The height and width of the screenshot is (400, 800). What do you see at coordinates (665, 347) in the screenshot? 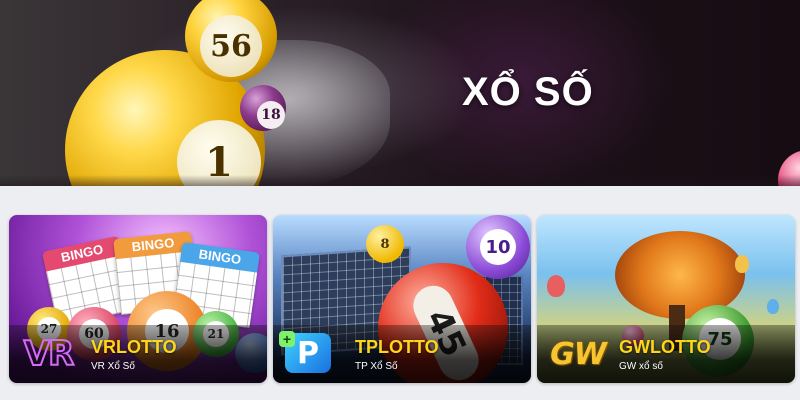
I see `game-name: GWLOTTO` at bounding box center [665, 347].